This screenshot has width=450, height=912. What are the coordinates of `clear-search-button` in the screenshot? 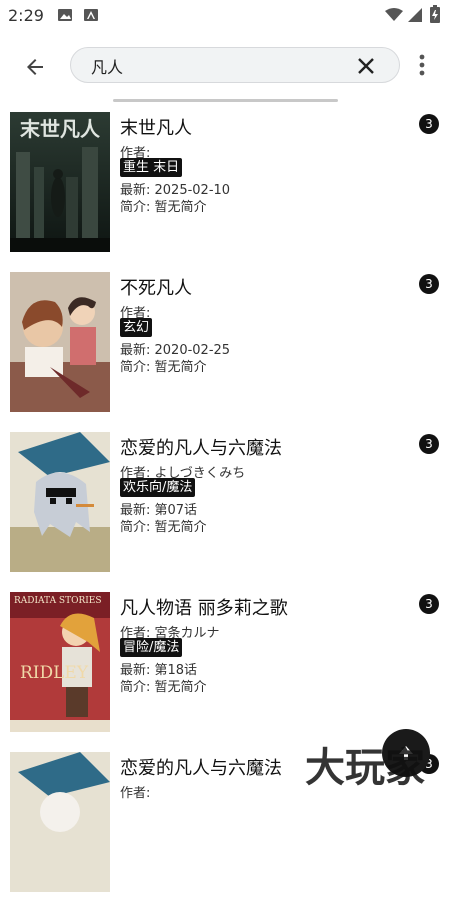 It's located at (366, 66).